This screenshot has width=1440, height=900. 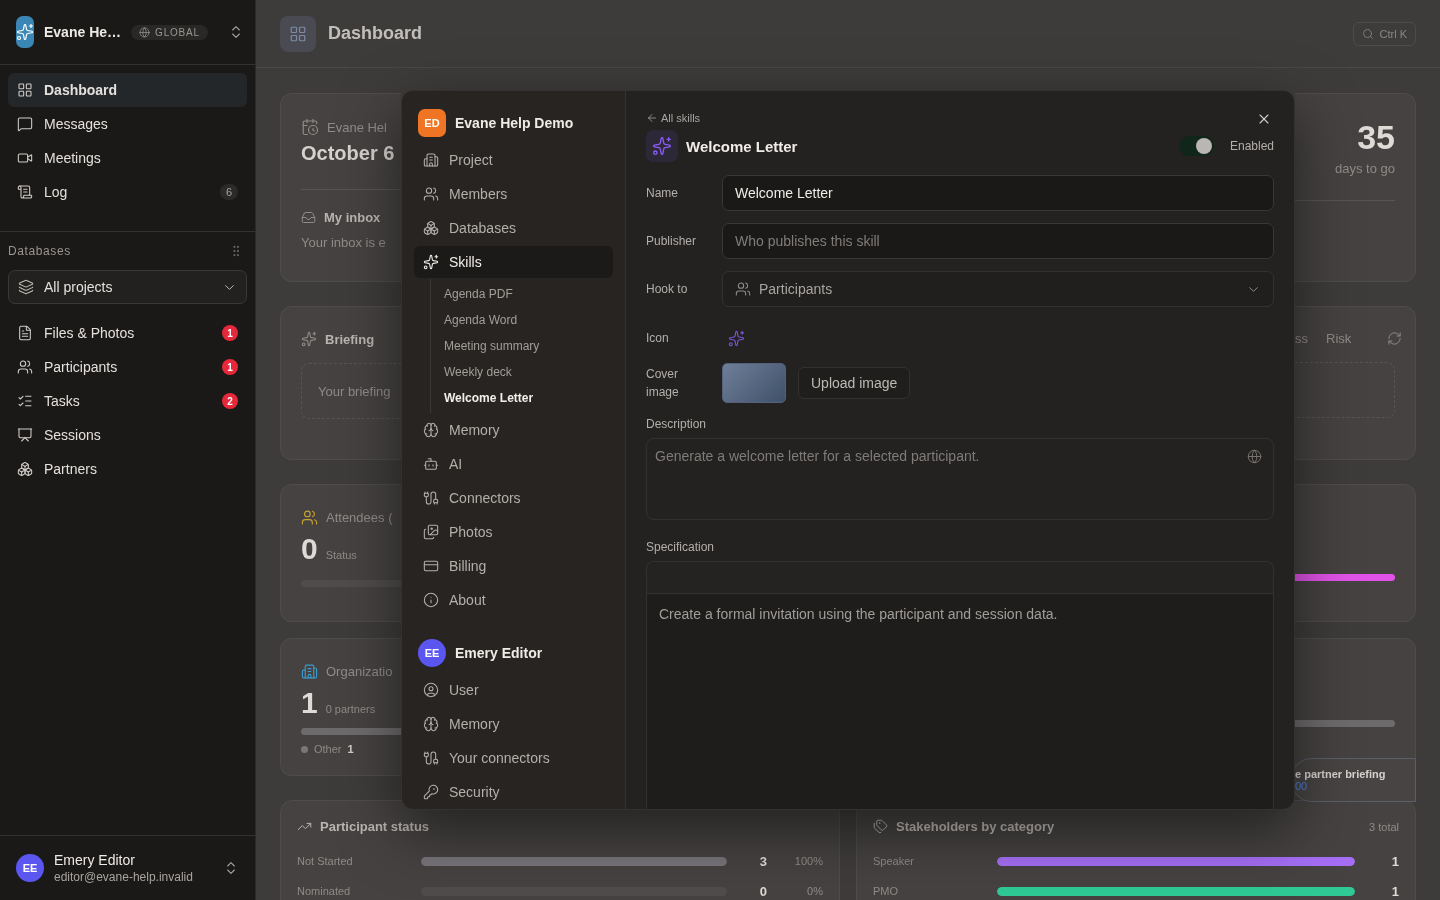 What do you see at coordinates (499, 653) in the screenshot?
I see `user-name: Emery Editor` at bounding box center [499, 653].